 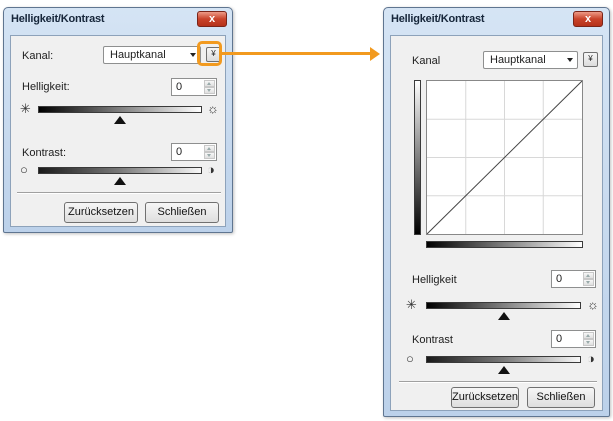 I want to click on output-gradient-bar, so click(x=504, y=244).